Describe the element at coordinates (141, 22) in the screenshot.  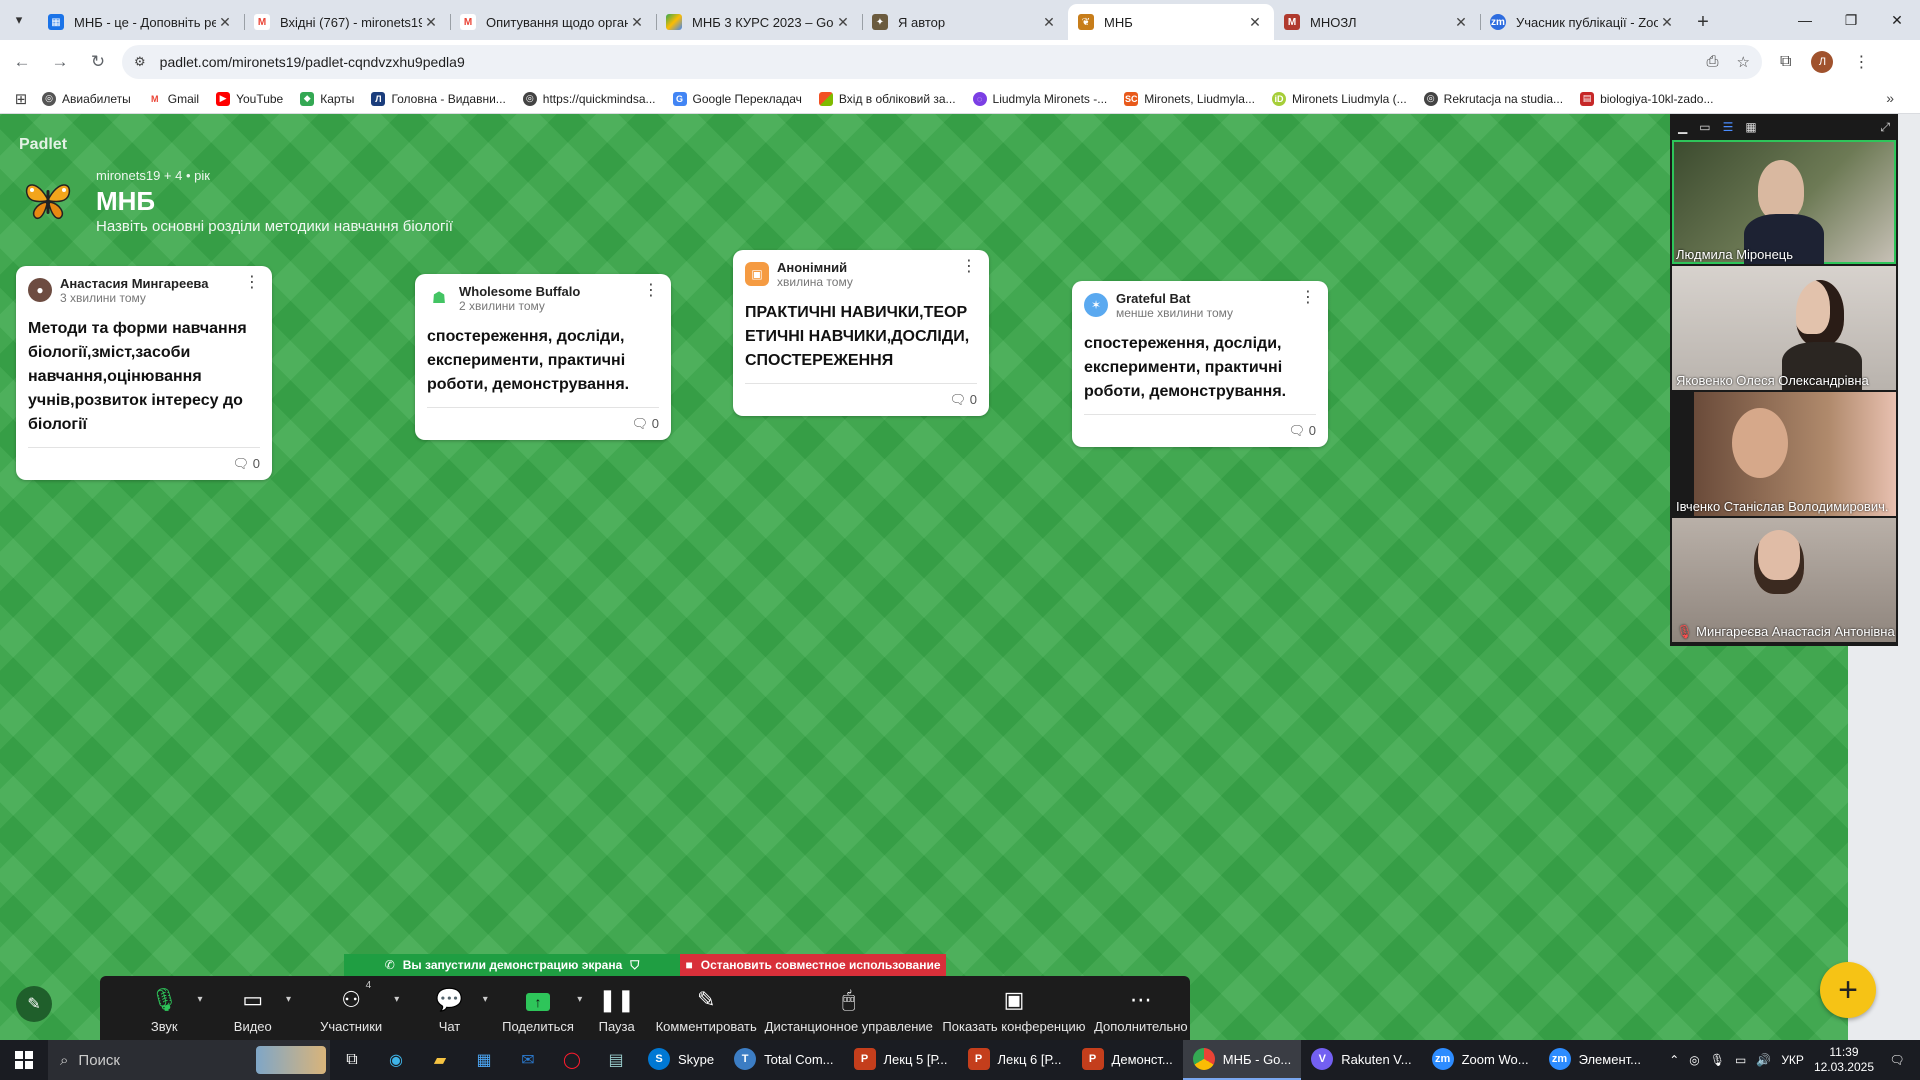
I see `browser-tab: ▦ МНБ - це - Доповніть ре ✕` at that location.